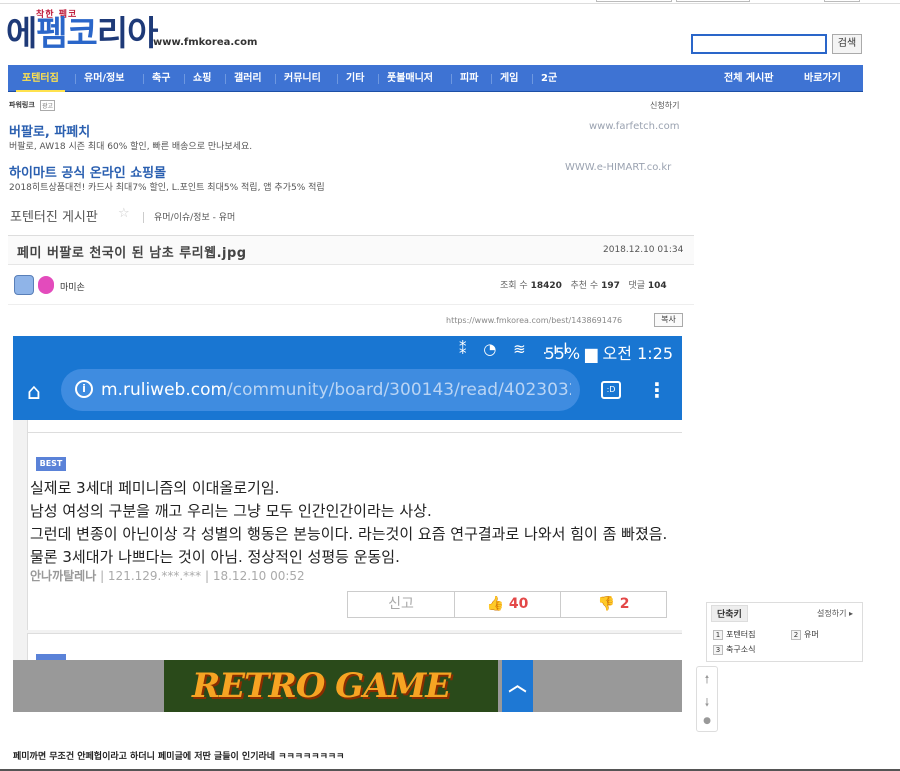  Describe the element at coordinates (637, 286) in the screenshot. I see `comments-label: 댓글` at that location.